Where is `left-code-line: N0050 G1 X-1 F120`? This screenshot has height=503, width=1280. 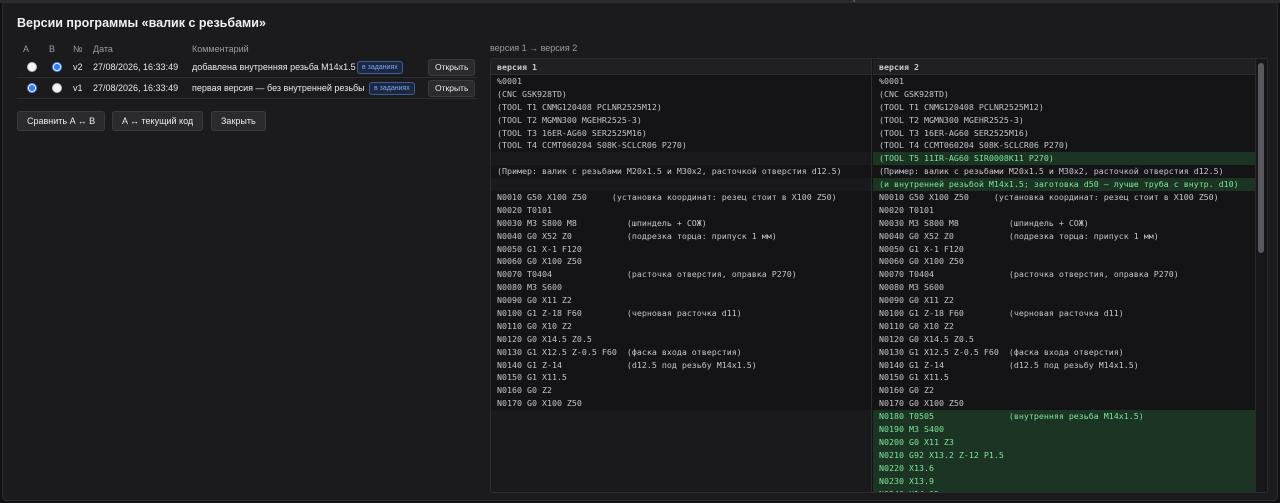 left-code-line: N0050 G1 X-1 F120 is located at coordinates (539, 248).